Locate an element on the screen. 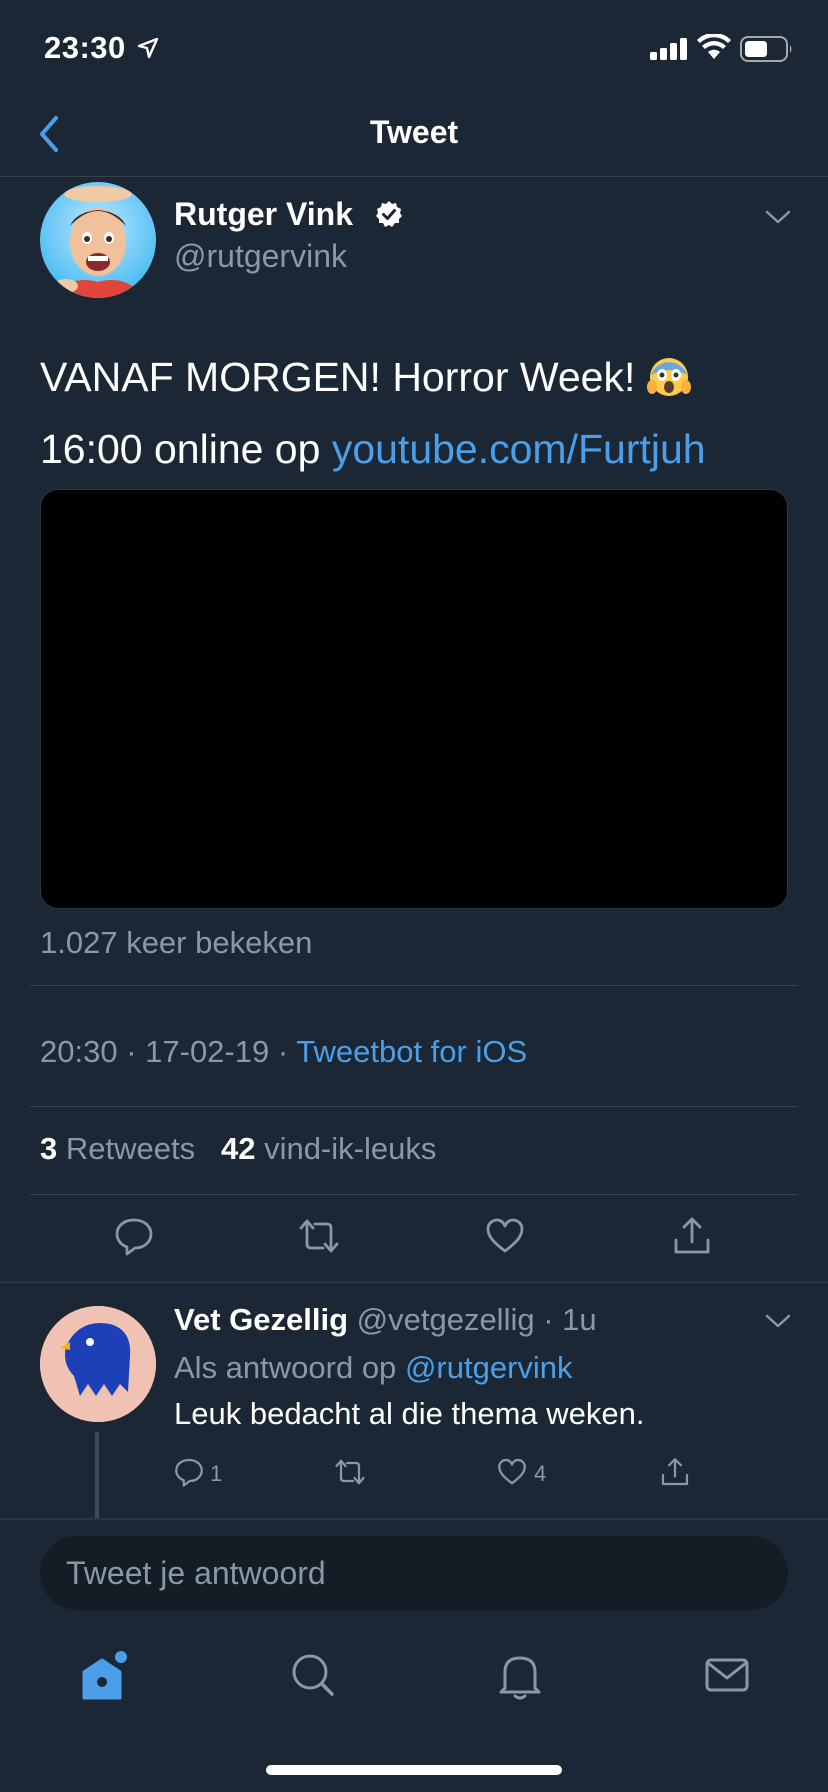 This screenshot has height=1792, width=828. tweet-actions is located at coordinates (414, 1246).